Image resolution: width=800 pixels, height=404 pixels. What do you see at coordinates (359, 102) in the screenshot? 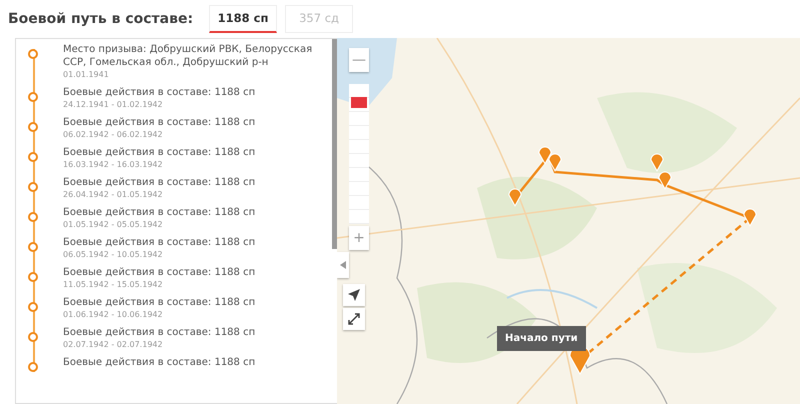
I see `zoom-slider-thumb` at bounding box center [359, 102].